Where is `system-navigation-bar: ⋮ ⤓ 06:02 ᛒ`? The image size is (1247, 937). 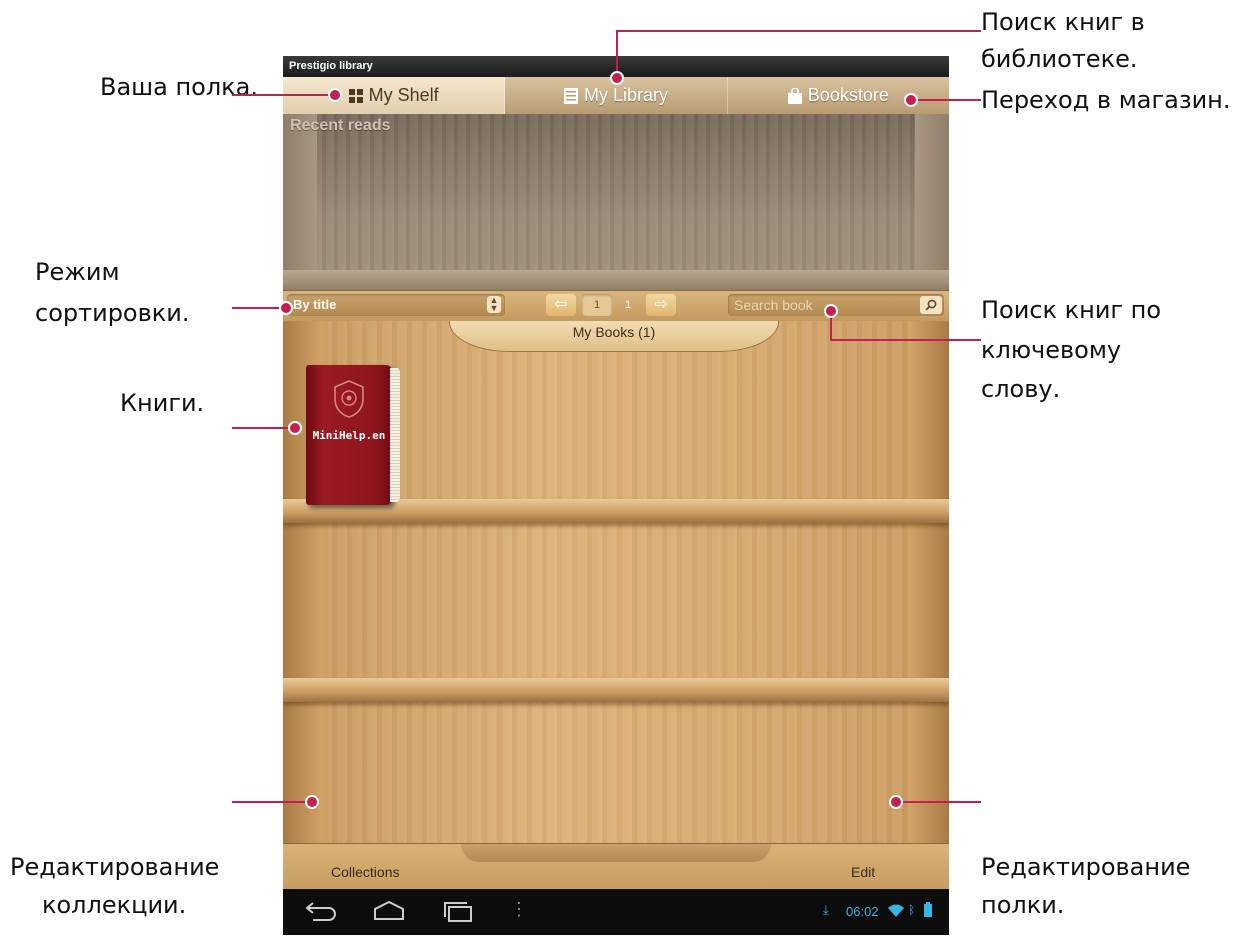 system-navigation-bar: ⋮ ⤓ 06:02 ᛒ is located at coordinates (616, 912).